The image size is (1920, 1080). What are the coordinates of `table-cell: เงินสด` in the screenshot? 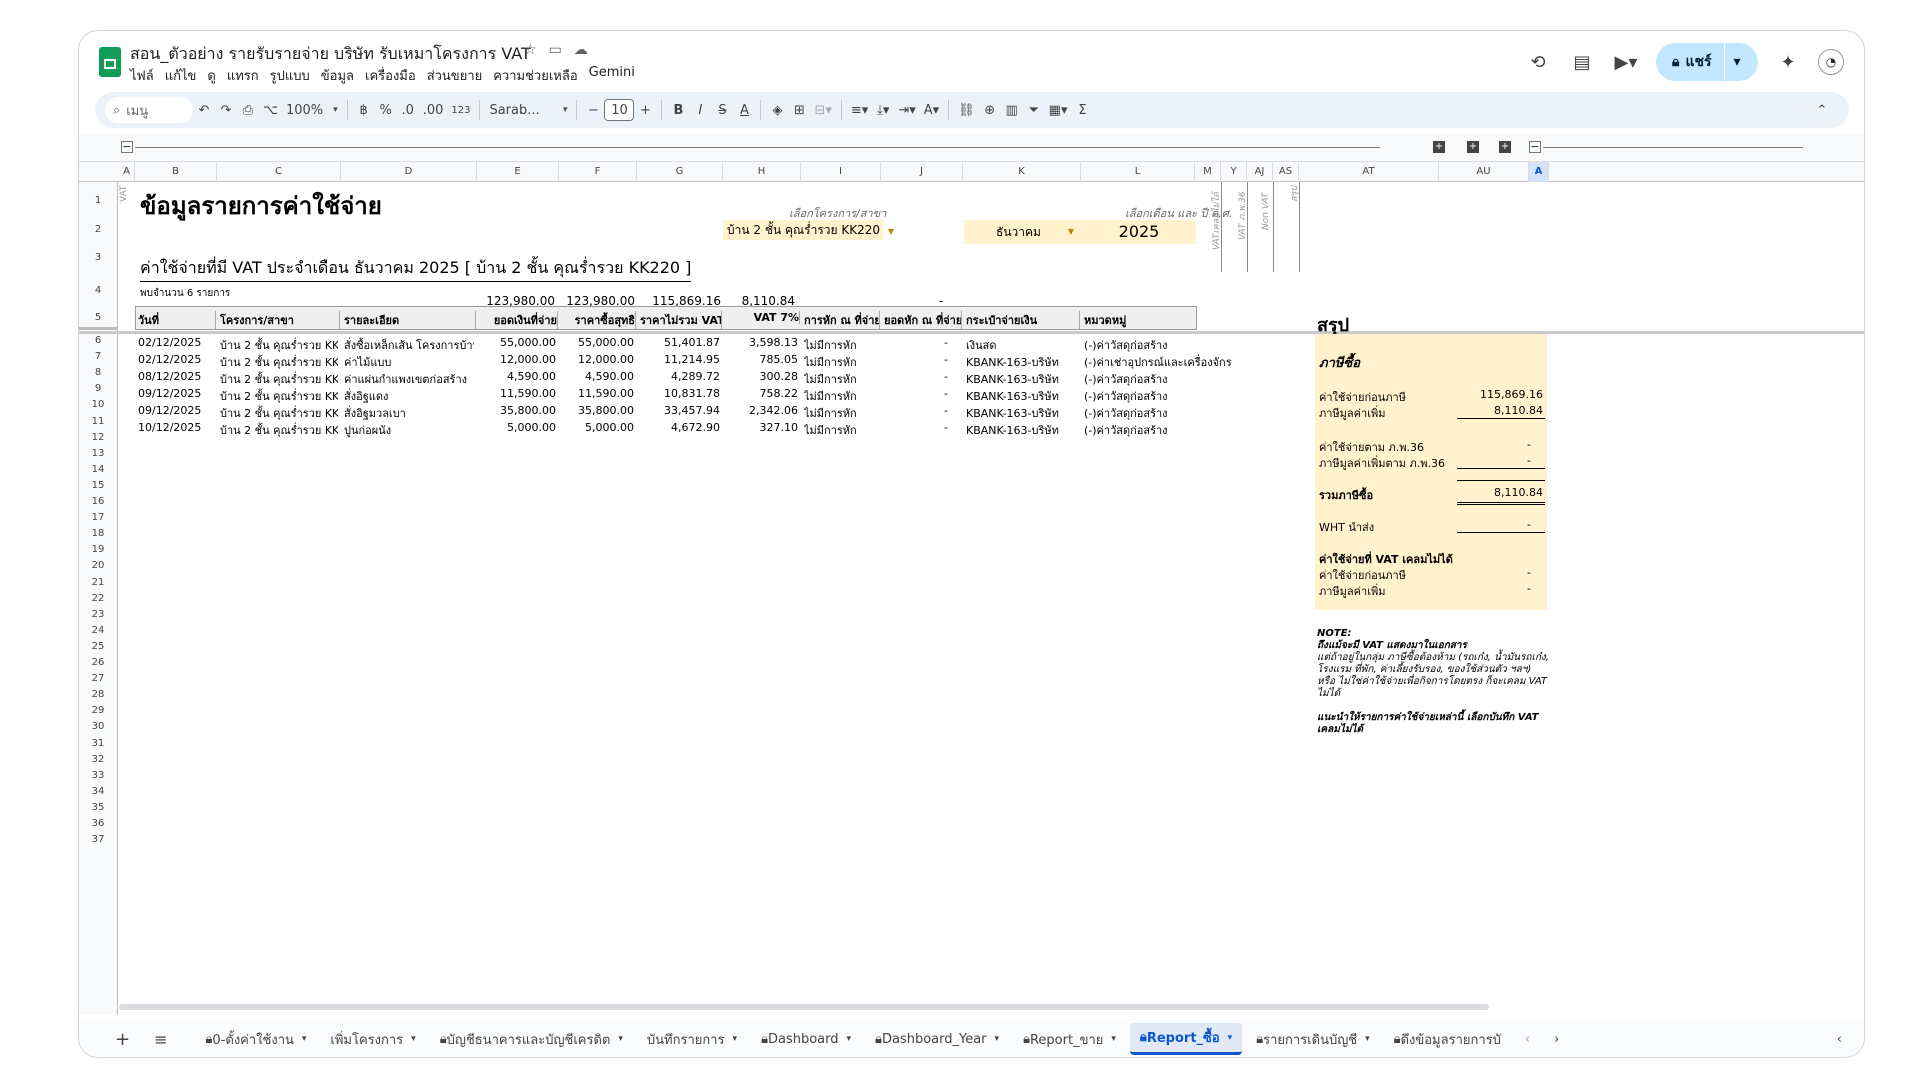 It's located at (1022, 345).